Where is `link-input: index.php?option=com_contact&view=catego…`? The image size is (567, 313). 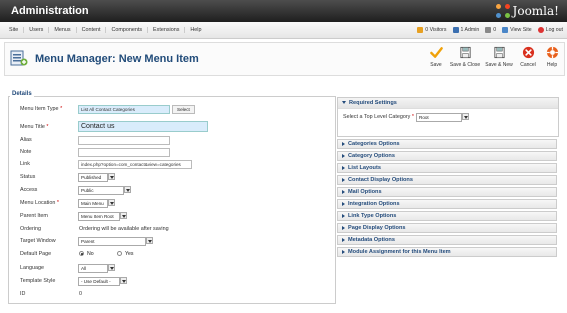 link-input: index.php?option=com_contact&view=catego… is located at coordinates (135, 164).